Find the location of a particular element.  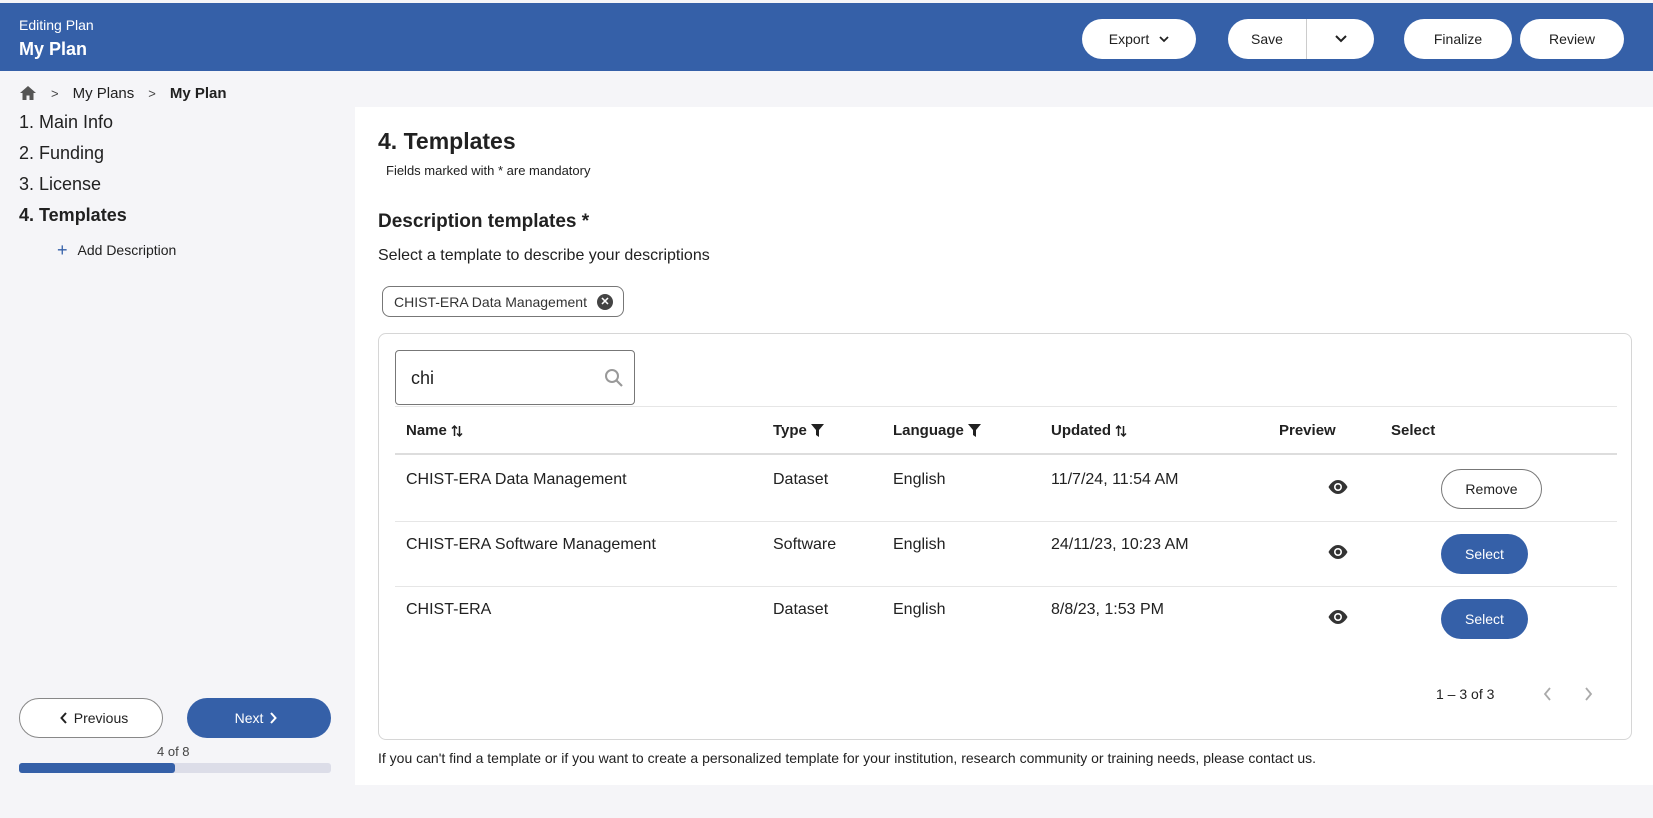

mandatory-note: Fields marked with * are mandatory is located at coordinates (488, 170).